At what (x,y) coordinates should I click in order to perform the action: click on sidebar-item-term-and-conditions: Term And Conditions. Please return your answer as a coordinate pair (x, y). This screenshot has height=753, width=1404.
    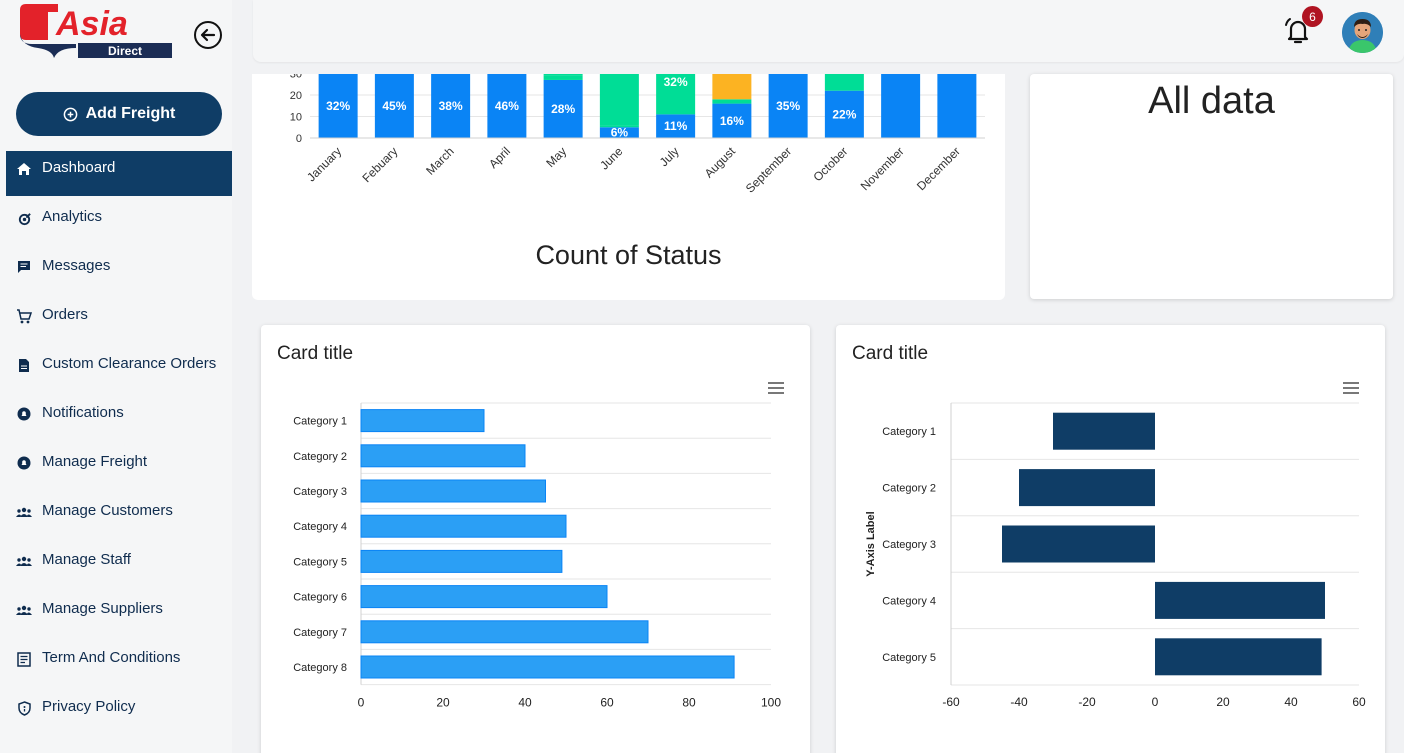
    Looking at the image, I should click on (119, 665).